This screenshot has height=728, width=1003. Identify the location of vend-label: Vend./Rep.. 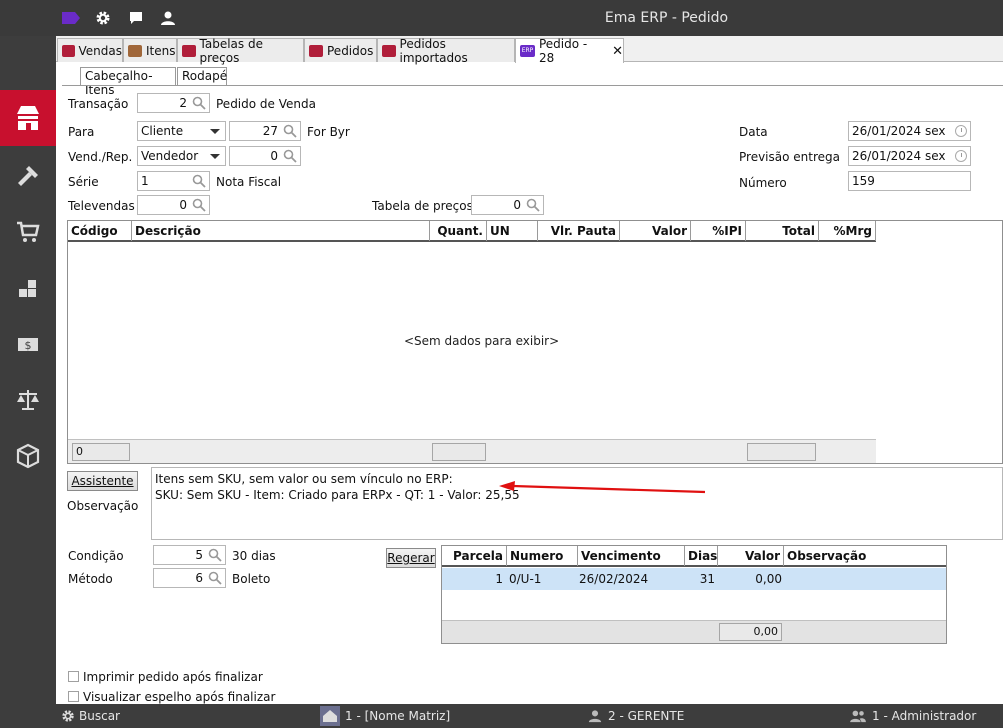
(100, 157).